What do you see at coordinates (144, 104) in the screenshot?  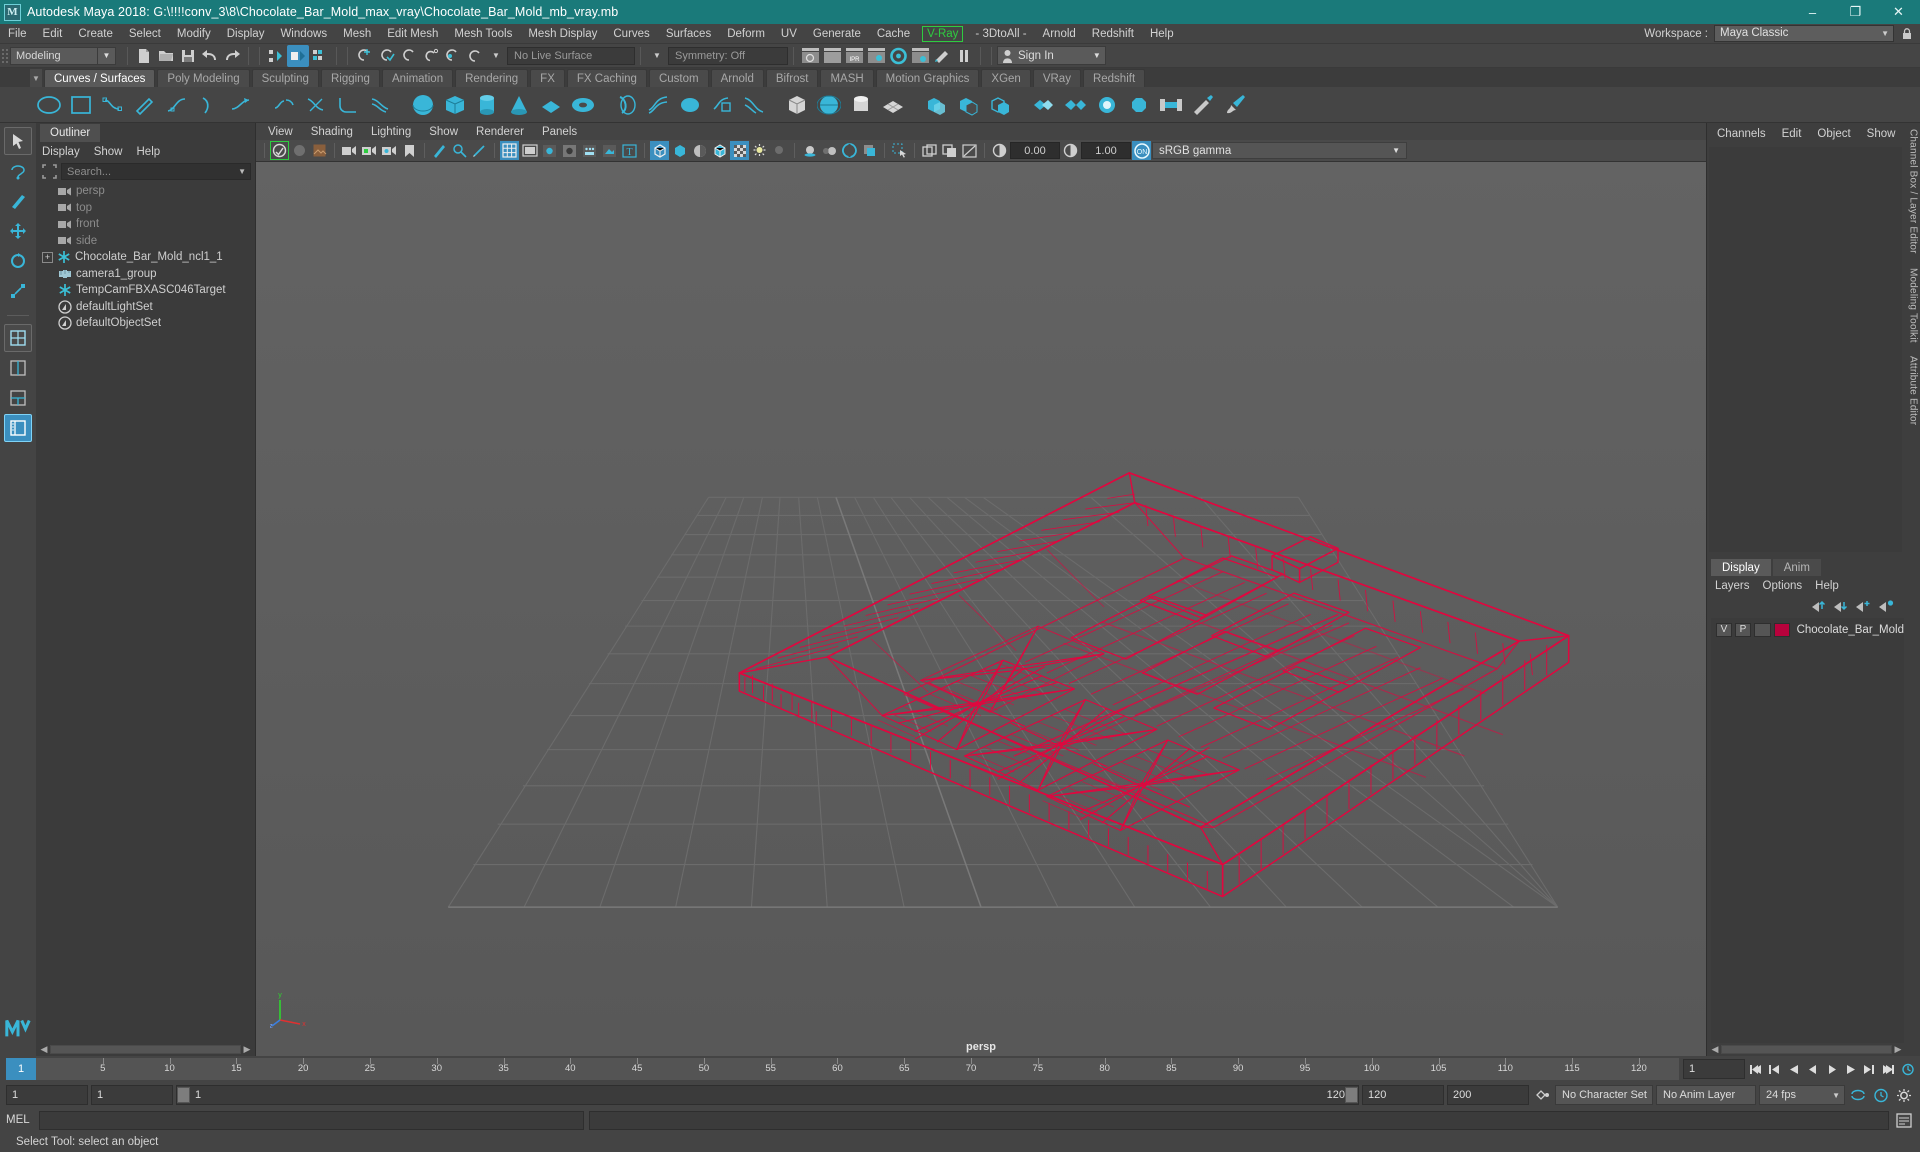 I see `pencil-curve-tool-icon` at bounding box center [144, 104].